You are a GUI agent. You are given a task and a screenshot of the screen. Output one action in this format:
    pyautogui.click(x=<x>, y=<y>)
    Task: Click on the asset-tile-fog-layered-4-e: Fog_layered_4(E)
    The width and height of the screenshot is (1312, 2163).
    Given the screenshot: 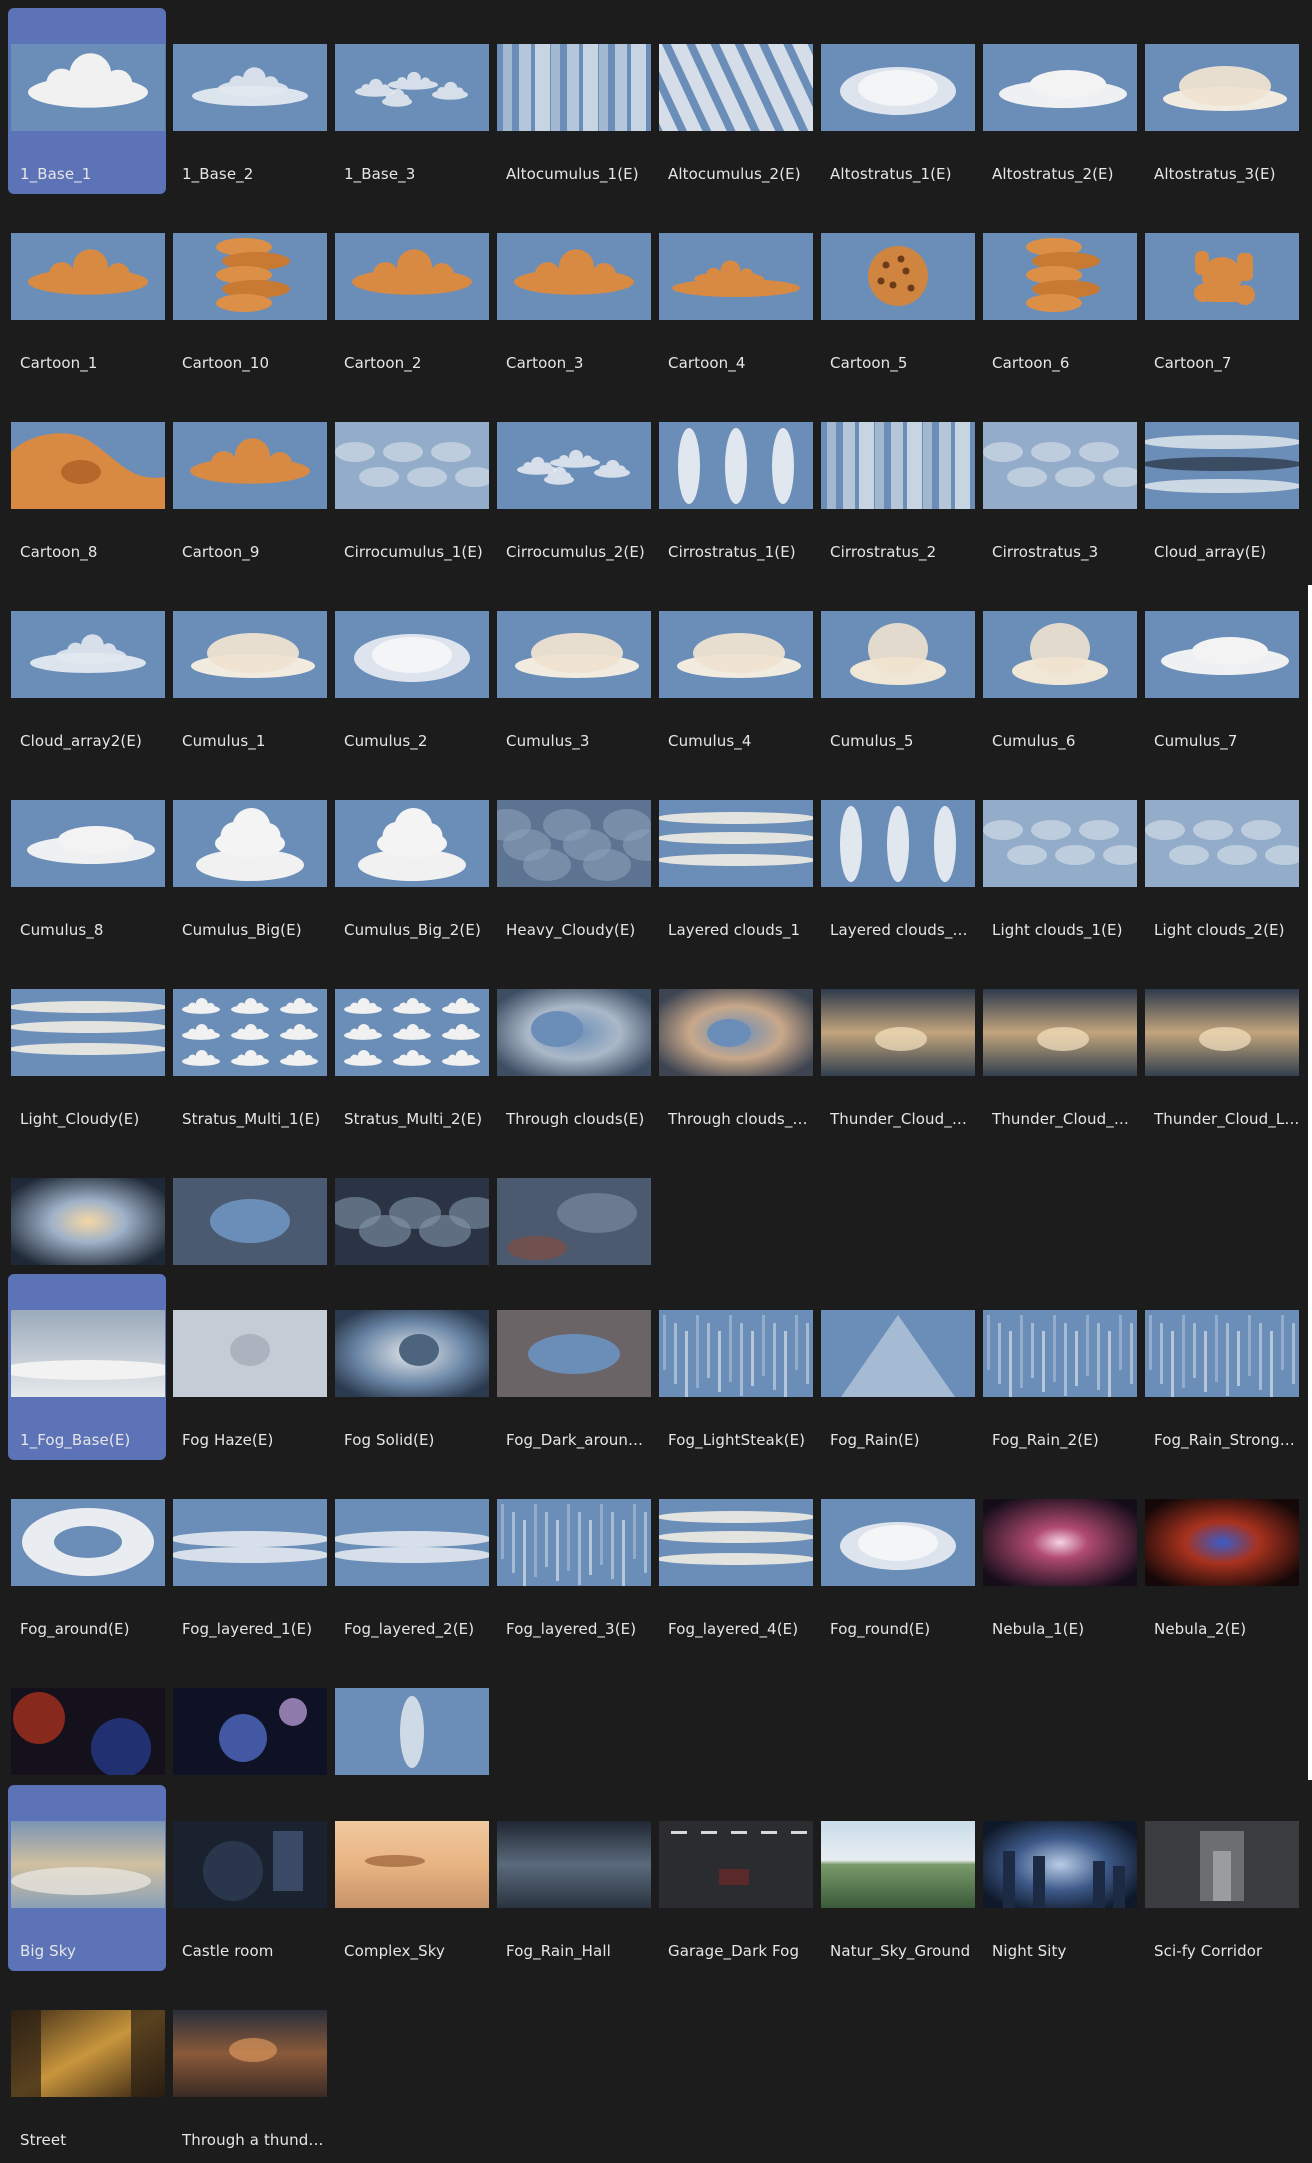 What is the action you would take?
    pyautogui.click(x=735, y=1556)
    